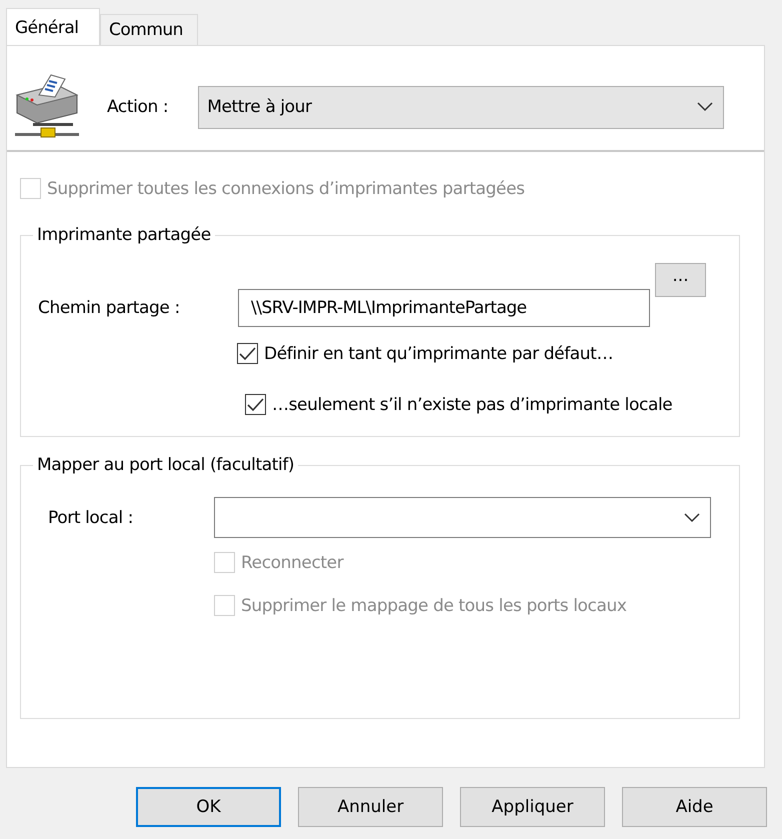  Describe the element at coordinates (694, 807) in the screenshot. I see `dialog-button: Aide` at that location.